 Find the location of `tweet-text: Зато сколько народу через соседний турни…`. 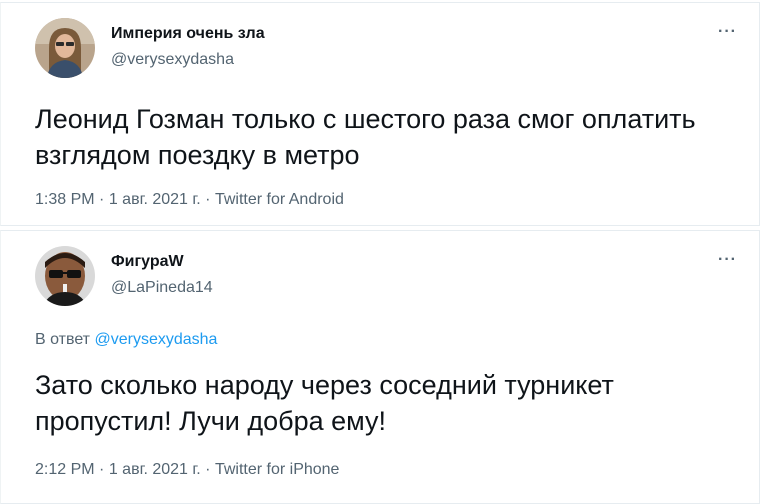

tweet-text: Зато сколько народу через соседний турни… is located at coordinates (324, 403).